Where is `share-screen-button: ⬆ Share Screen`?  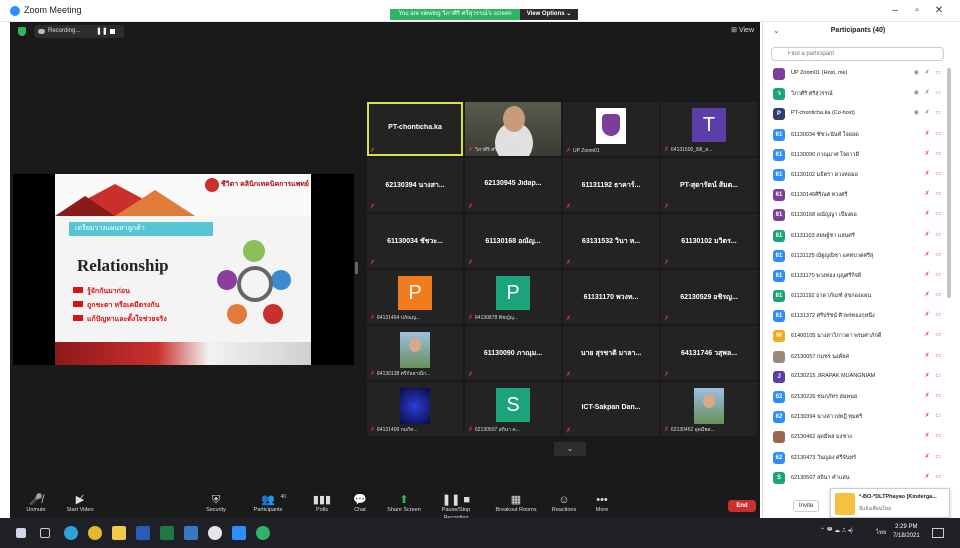
share-screen-button: ⬆ Share Screen is located at coordinates (404, 504).